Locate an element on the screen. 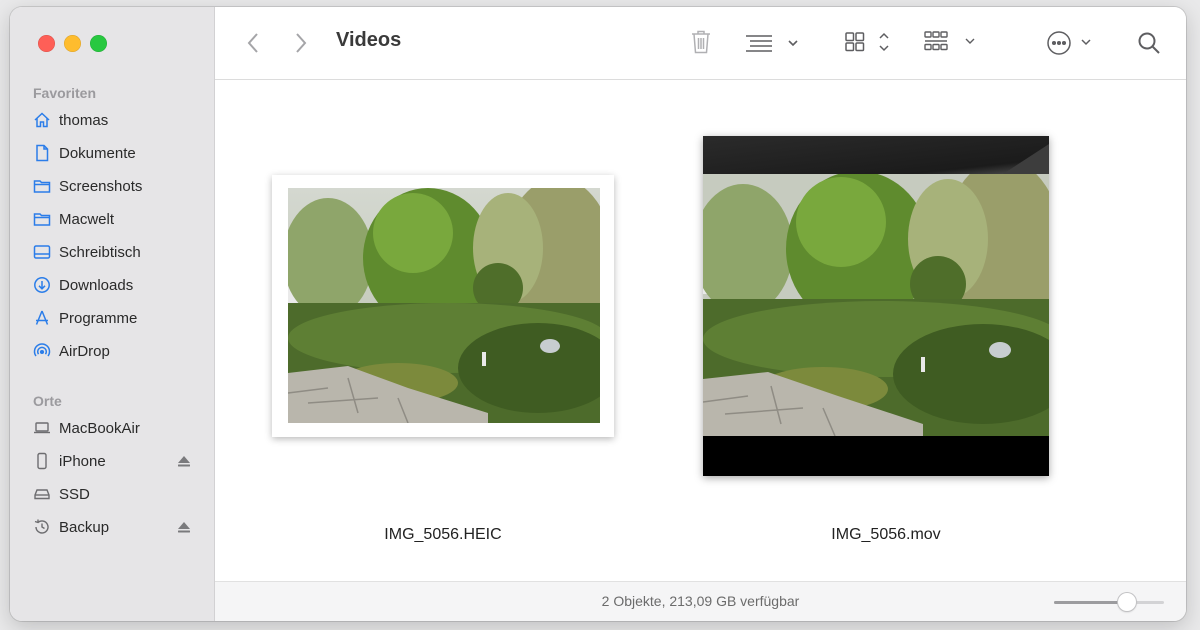  sidebar-item-iphone: iPhone is located at coordinates (112, 461).